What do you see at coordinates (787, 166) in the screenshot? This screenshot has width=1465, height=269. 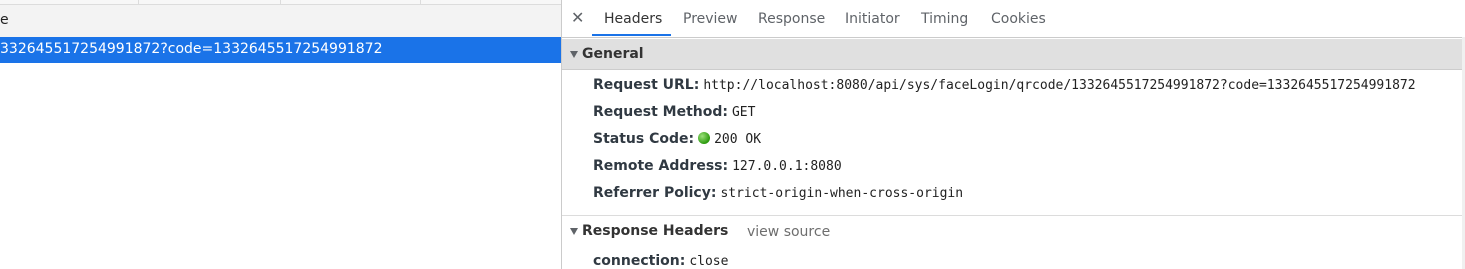 I see `remote-address-value: 127.0.0.1:8080` at bounding box center [787, 166].